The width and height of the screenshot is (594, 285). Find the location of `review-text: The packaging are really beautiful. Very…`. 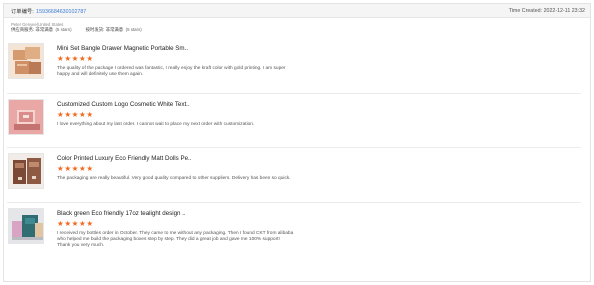

review-text: The packaging are really beautiful. Very… is located at coordinates (174, 178).